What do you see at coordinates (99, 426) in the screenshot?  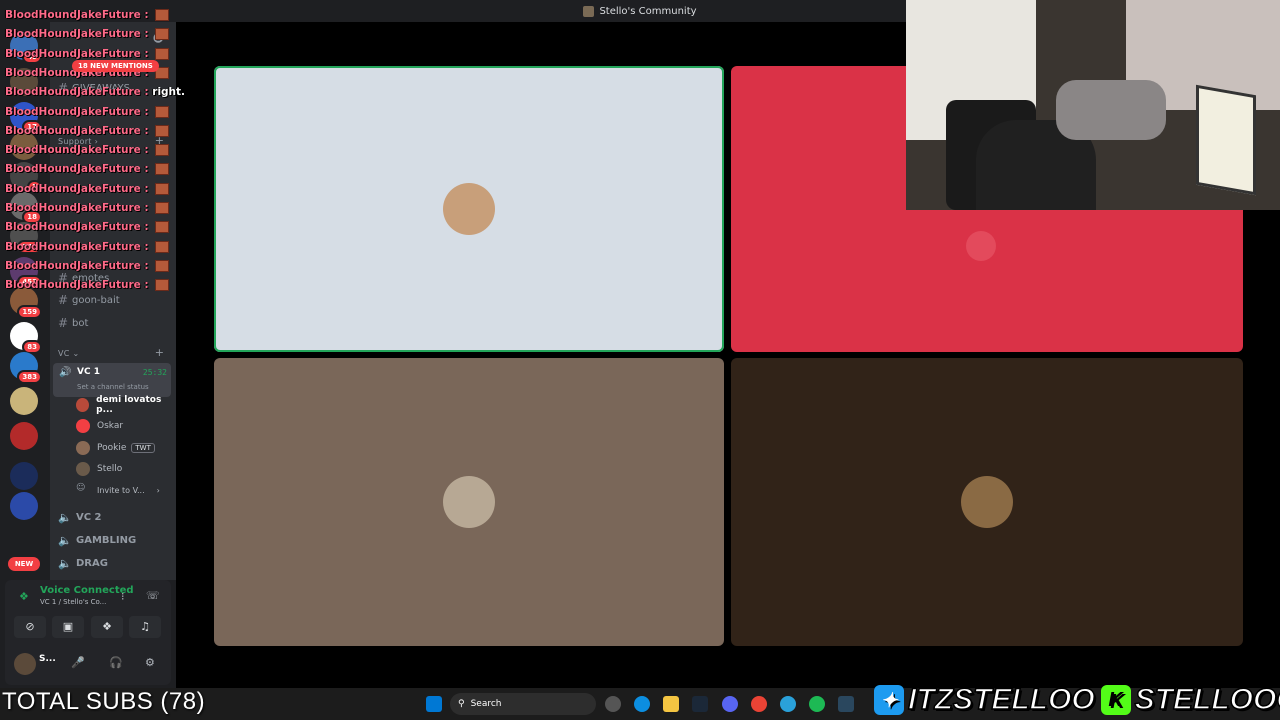 I see `voice-member: Oskar` at bounding box center [99, 426].